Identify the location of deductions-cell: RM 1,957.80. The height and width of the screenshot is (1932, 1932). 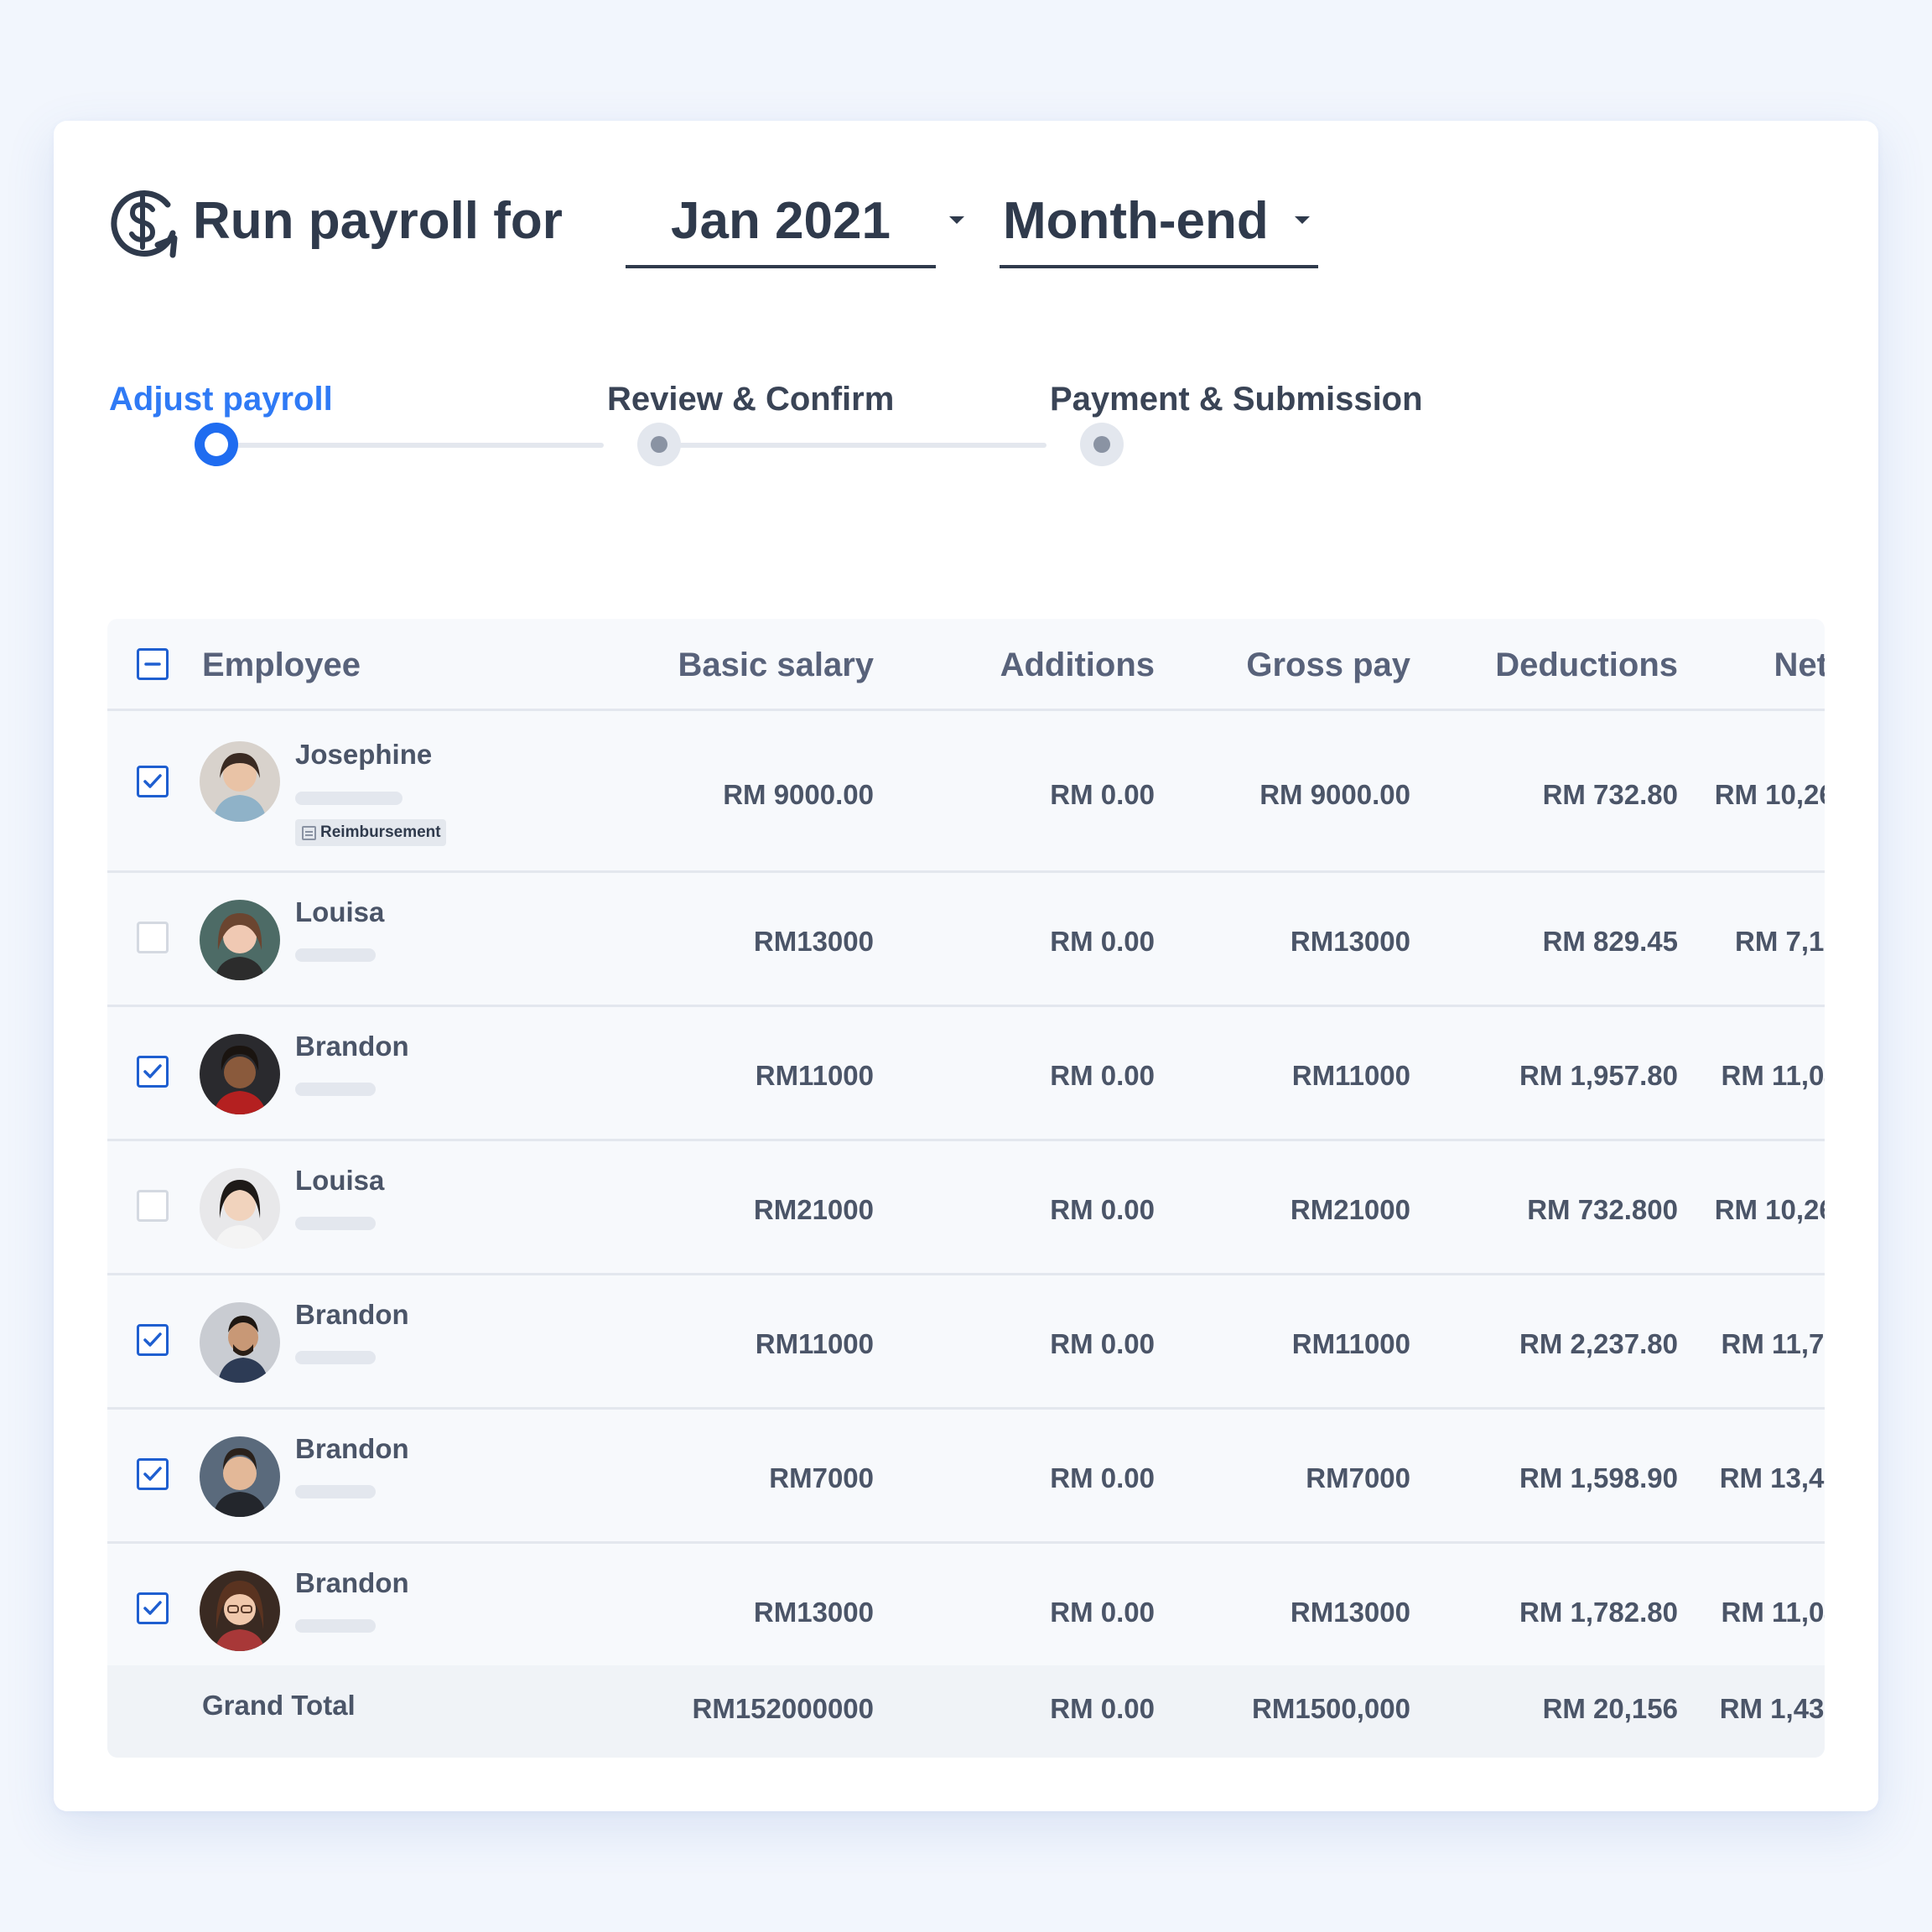
(1546, 1076).